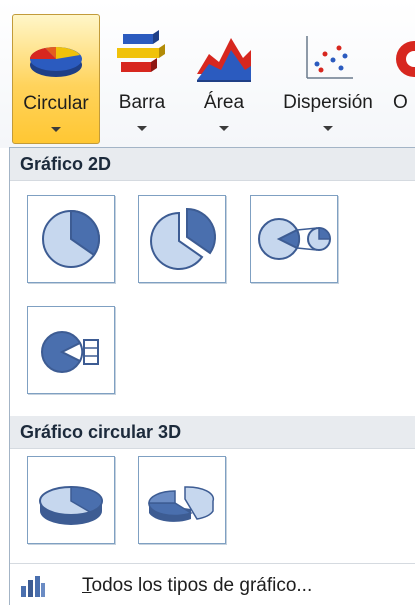  I want to click on exploded-pie-3d-tile, so click(182, 500).